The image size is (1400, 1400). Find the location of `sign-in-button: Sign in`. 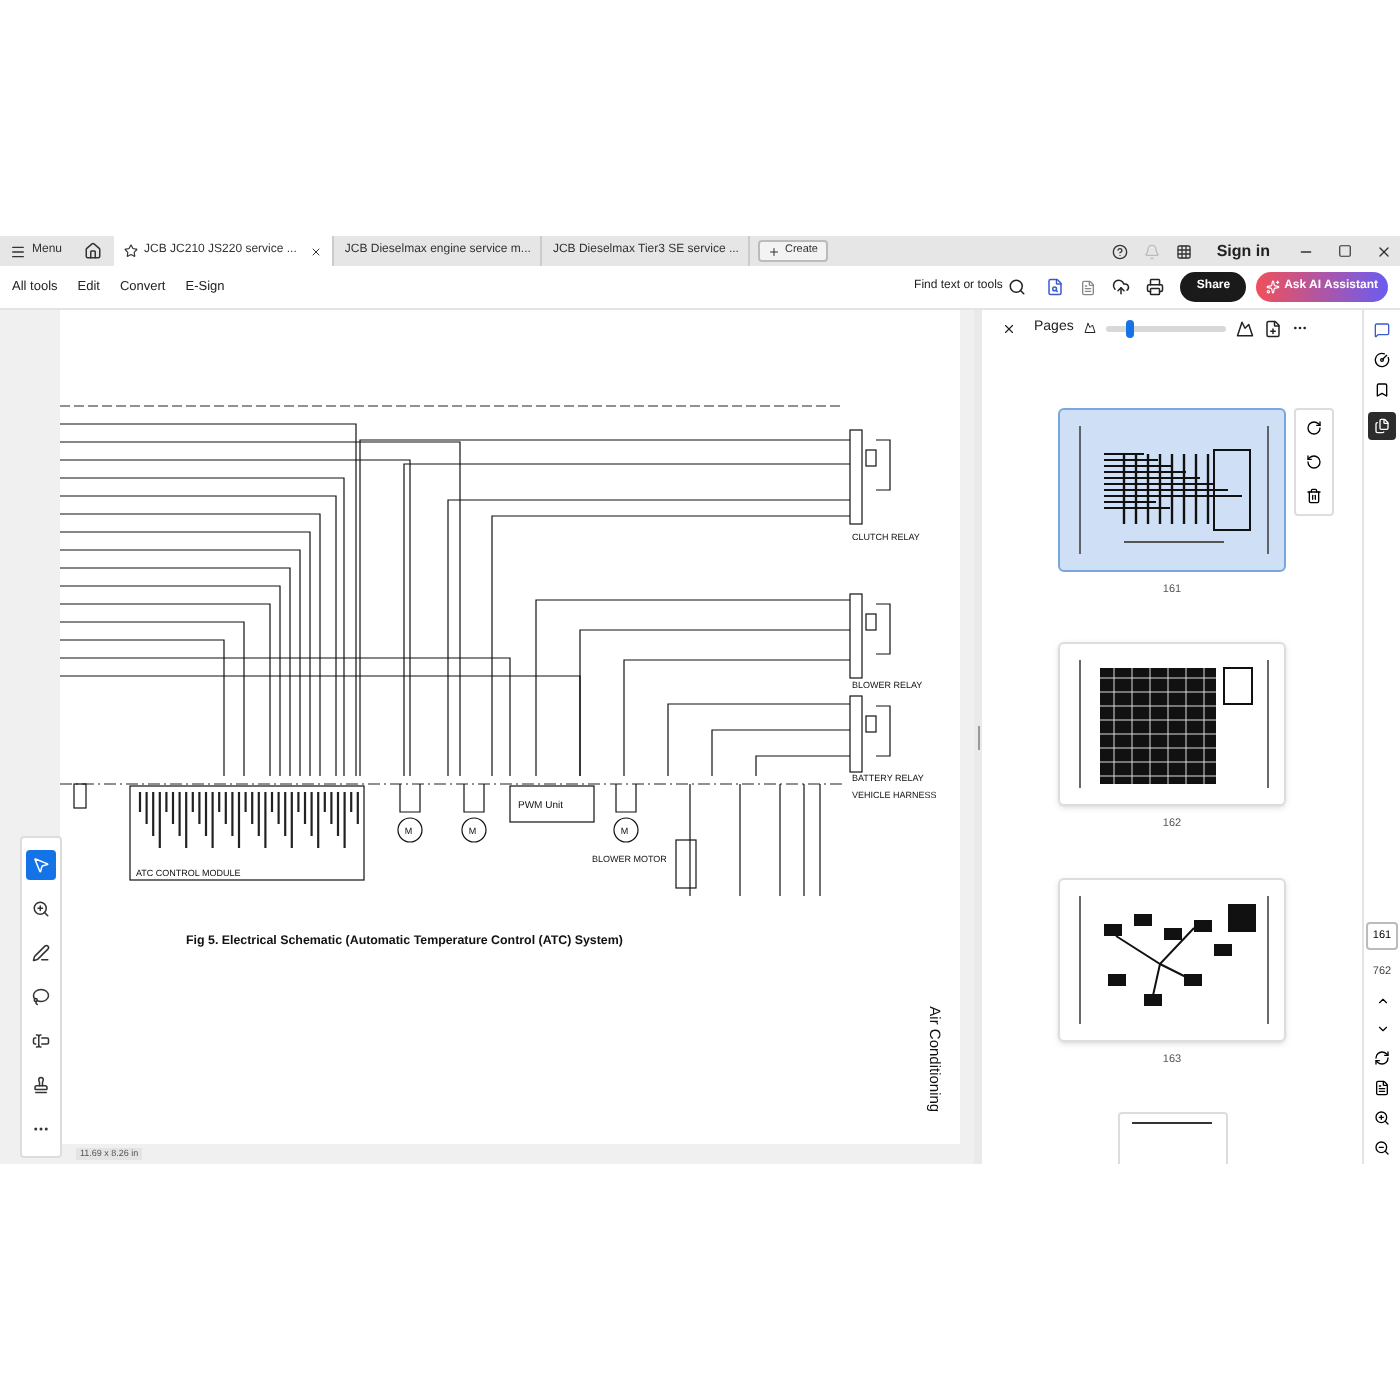

sign-in-button: Sign in is located at coordinates (1243, 251).